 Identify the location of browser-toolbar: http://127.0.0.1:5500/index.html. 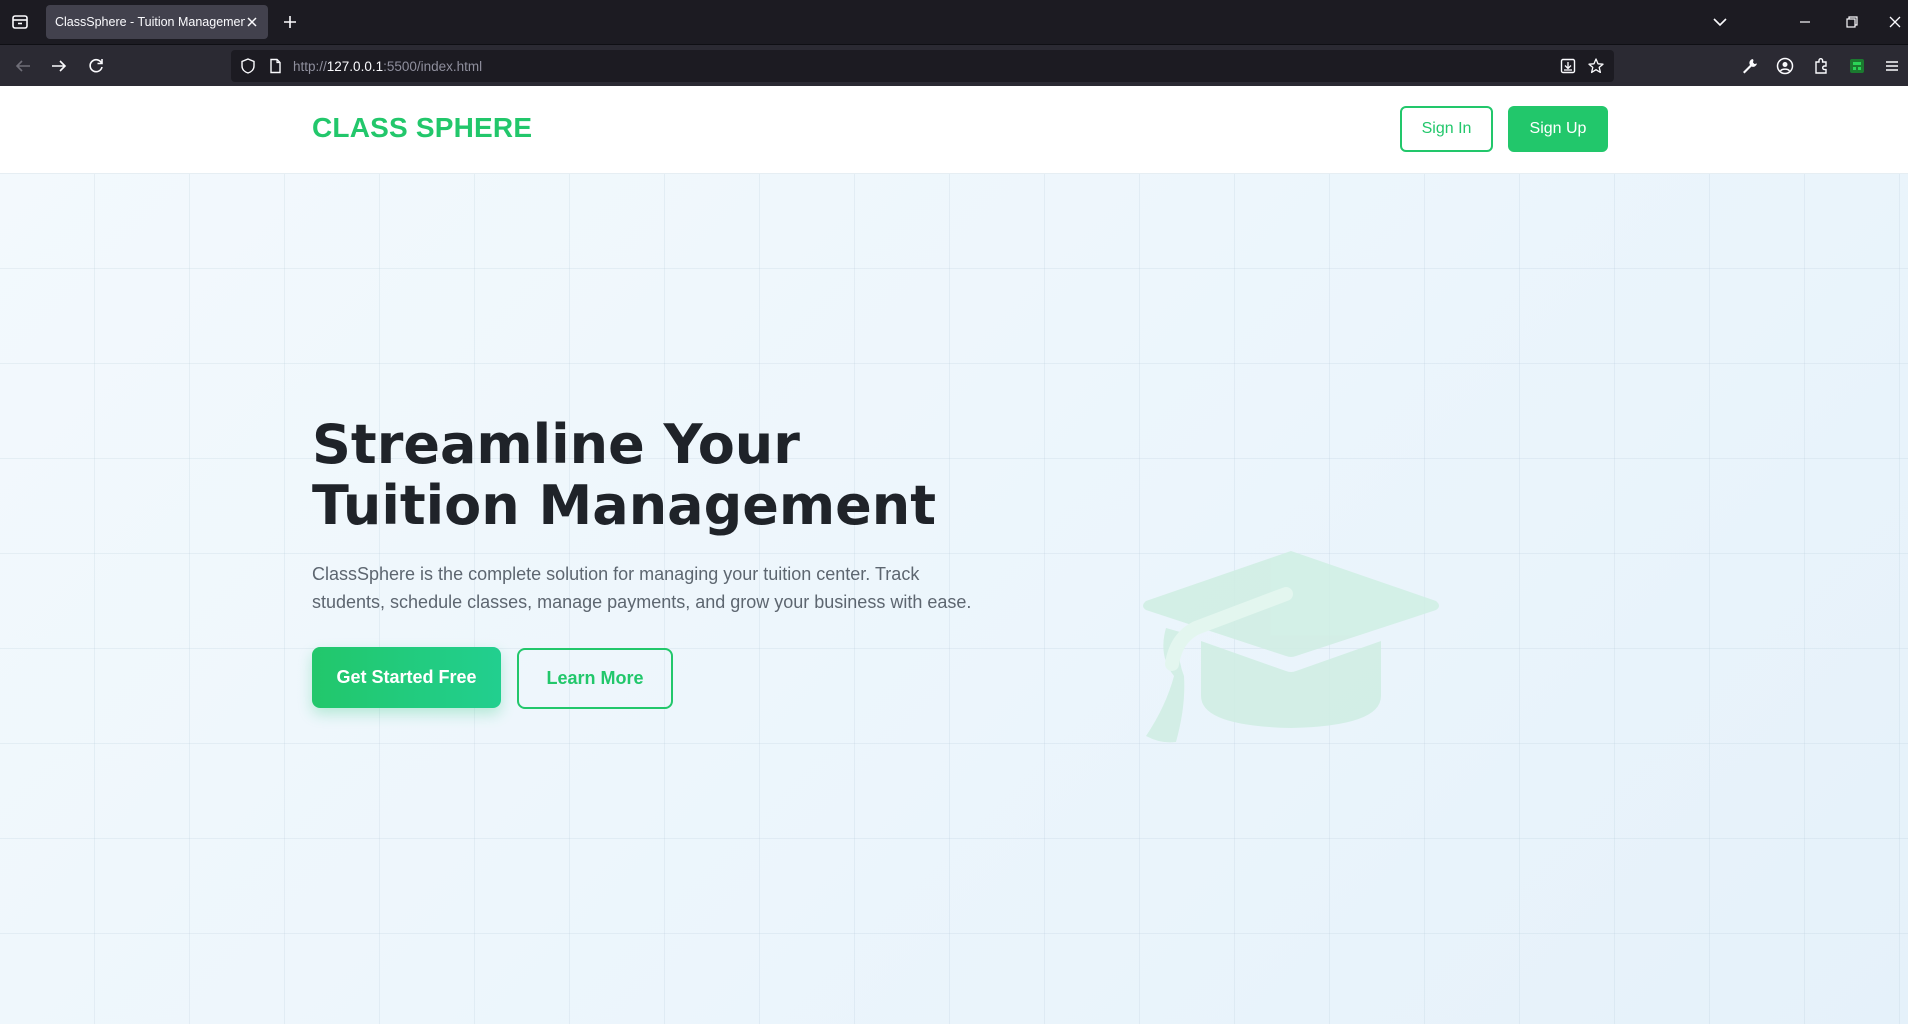
(954, 65).